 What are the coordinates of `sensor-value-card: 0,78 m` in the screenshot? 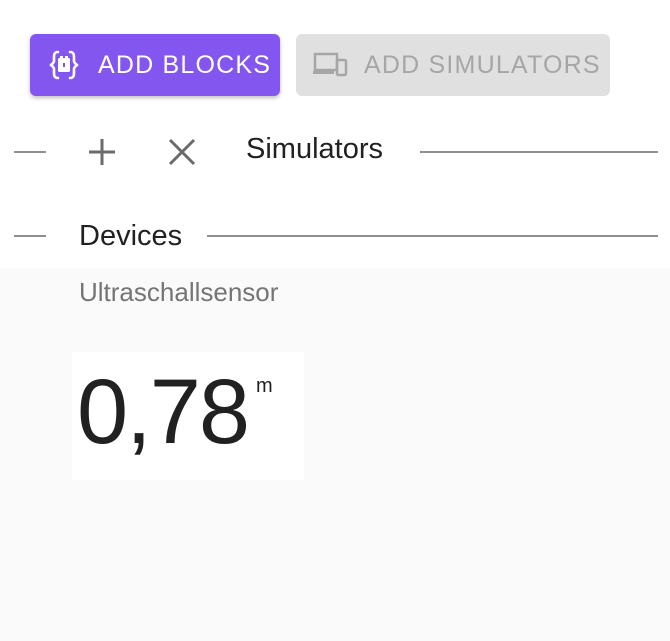 It's located at (188, 416).